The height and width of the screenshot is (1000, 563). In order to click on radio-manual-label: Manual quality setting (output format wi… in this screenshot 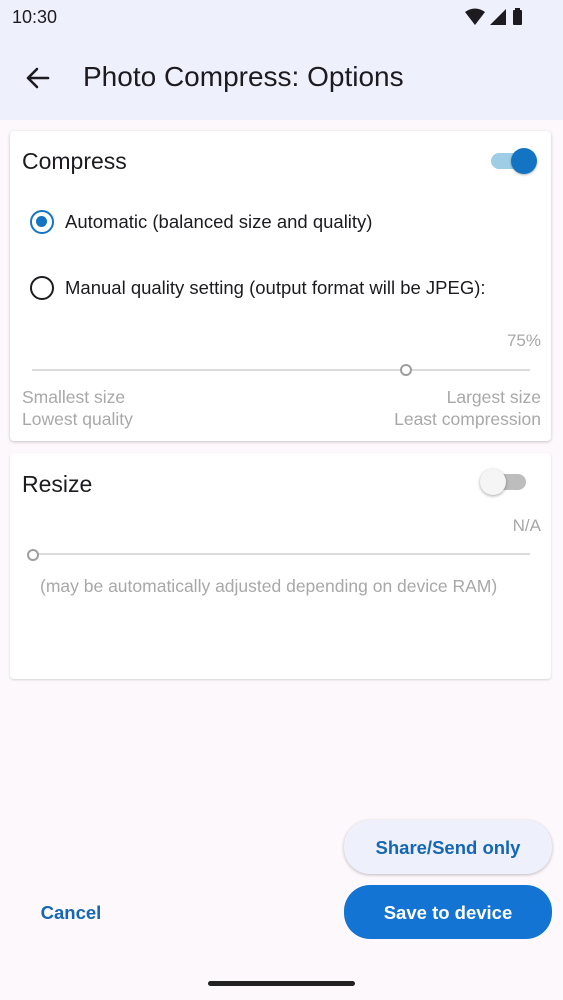, I will do `click(275, 287)`.